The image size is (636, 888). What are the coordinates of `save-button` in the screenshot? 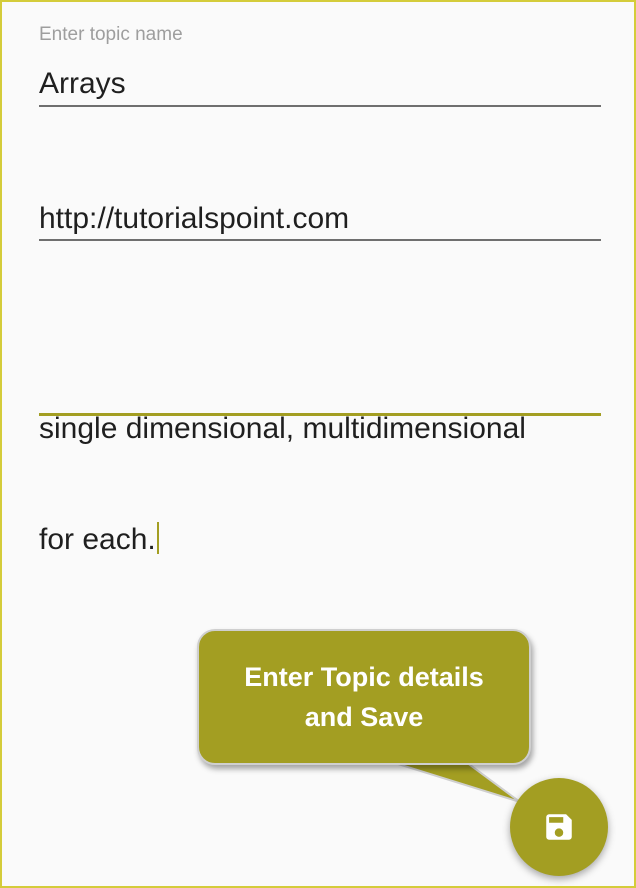 It's located at (559, 827).